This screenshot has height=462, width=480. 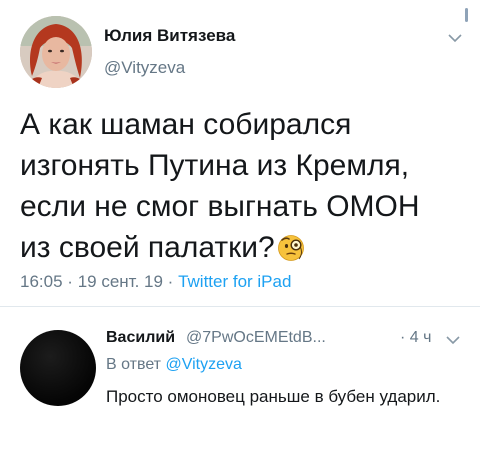 I want to click on tweet-time: 16:05, so click(x=41, y=281).